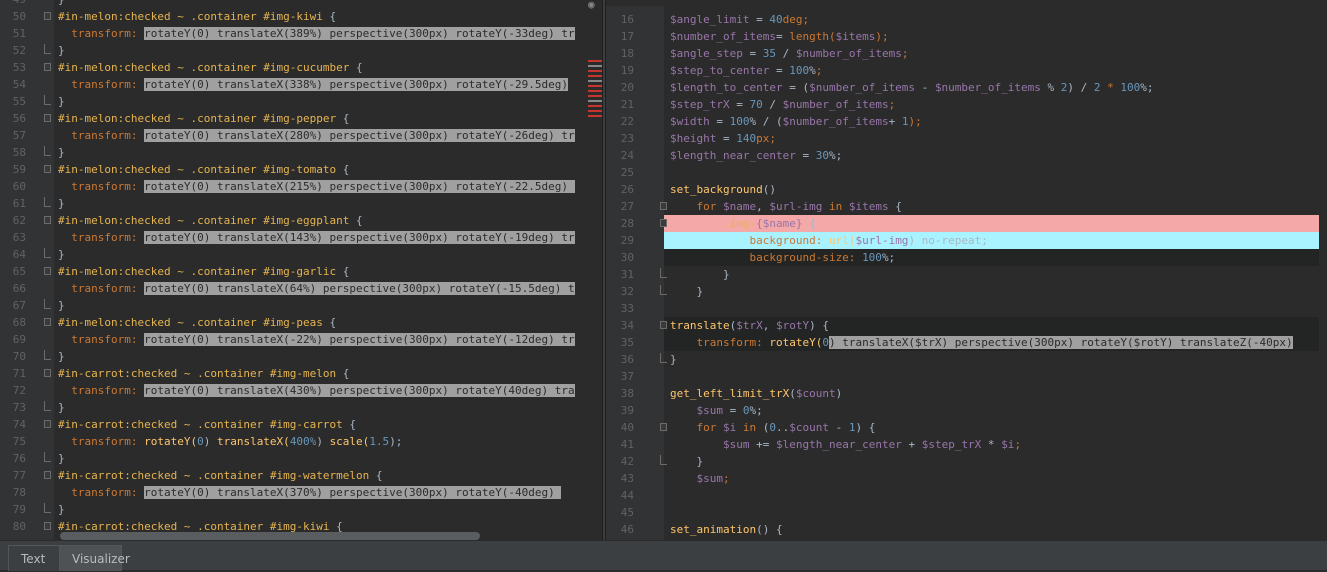  I want to click on code-line: 76}, so click(301, 458).